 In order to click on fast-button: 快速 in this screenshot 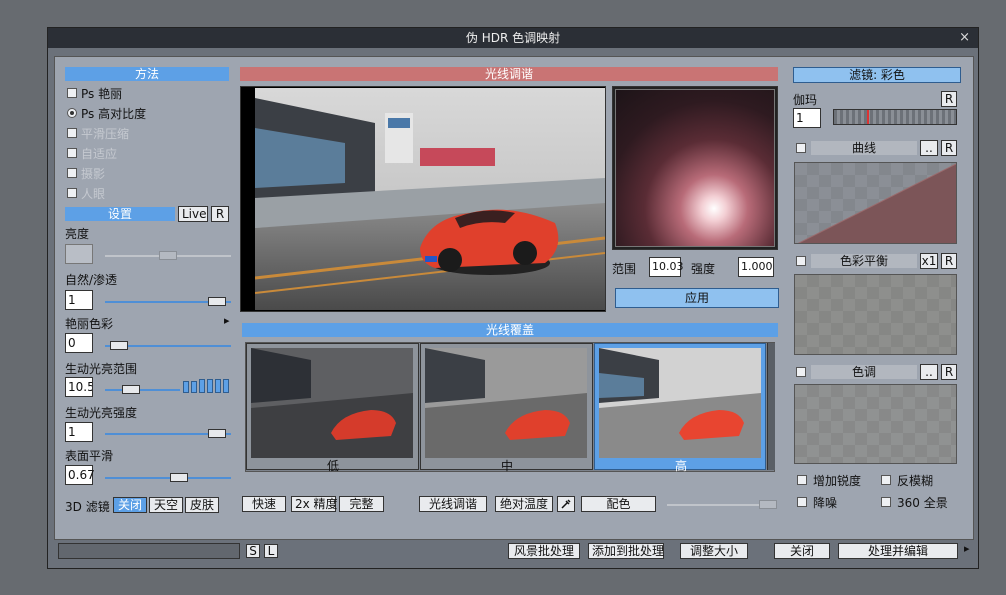, I will do `click(264, 504)`.